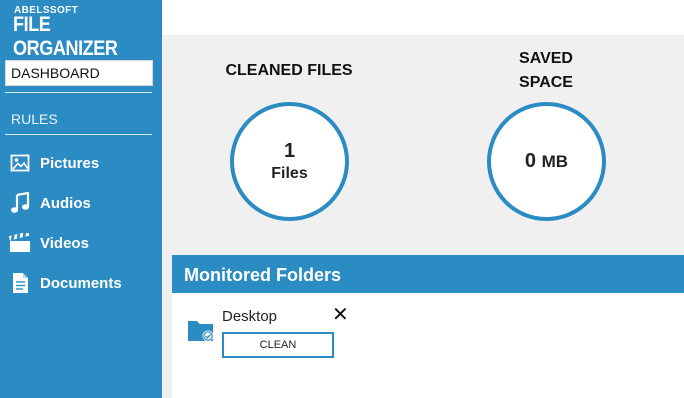 Image resolution: width=684 pixels, height=398 pixels. I want to click on cleaned-files-value: 1, so click(289, 150).